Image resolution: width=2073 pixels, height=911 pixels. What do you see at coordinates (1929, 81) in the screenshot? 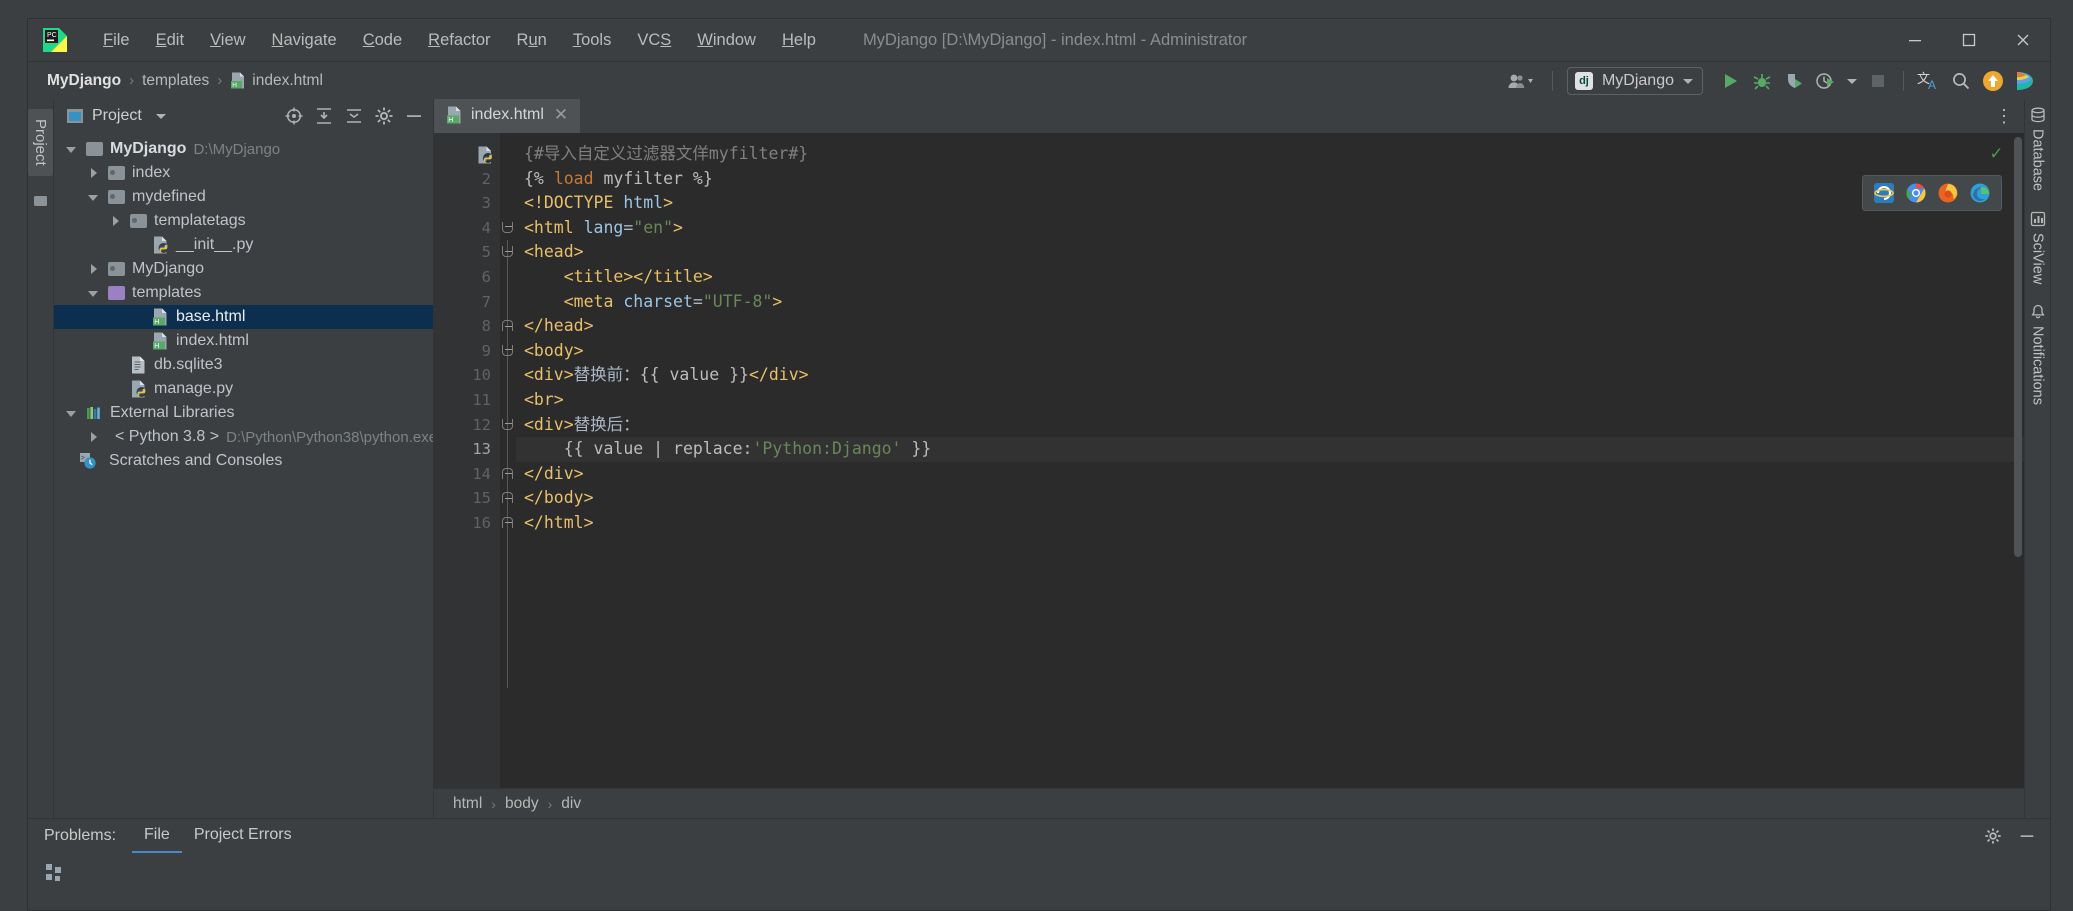
I see `translate-button: 文 A` at bounding box center [1929, 81].